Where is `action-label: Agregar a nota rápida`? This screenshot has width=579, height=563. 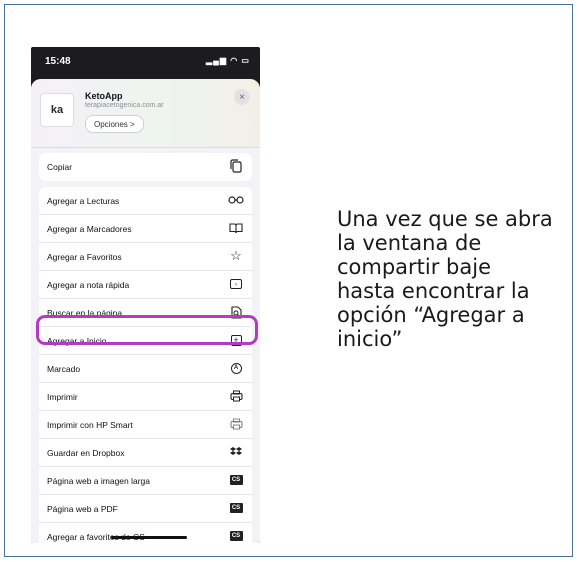 action-label: Agregar a nota rápida is located at coordinates (88, 285).